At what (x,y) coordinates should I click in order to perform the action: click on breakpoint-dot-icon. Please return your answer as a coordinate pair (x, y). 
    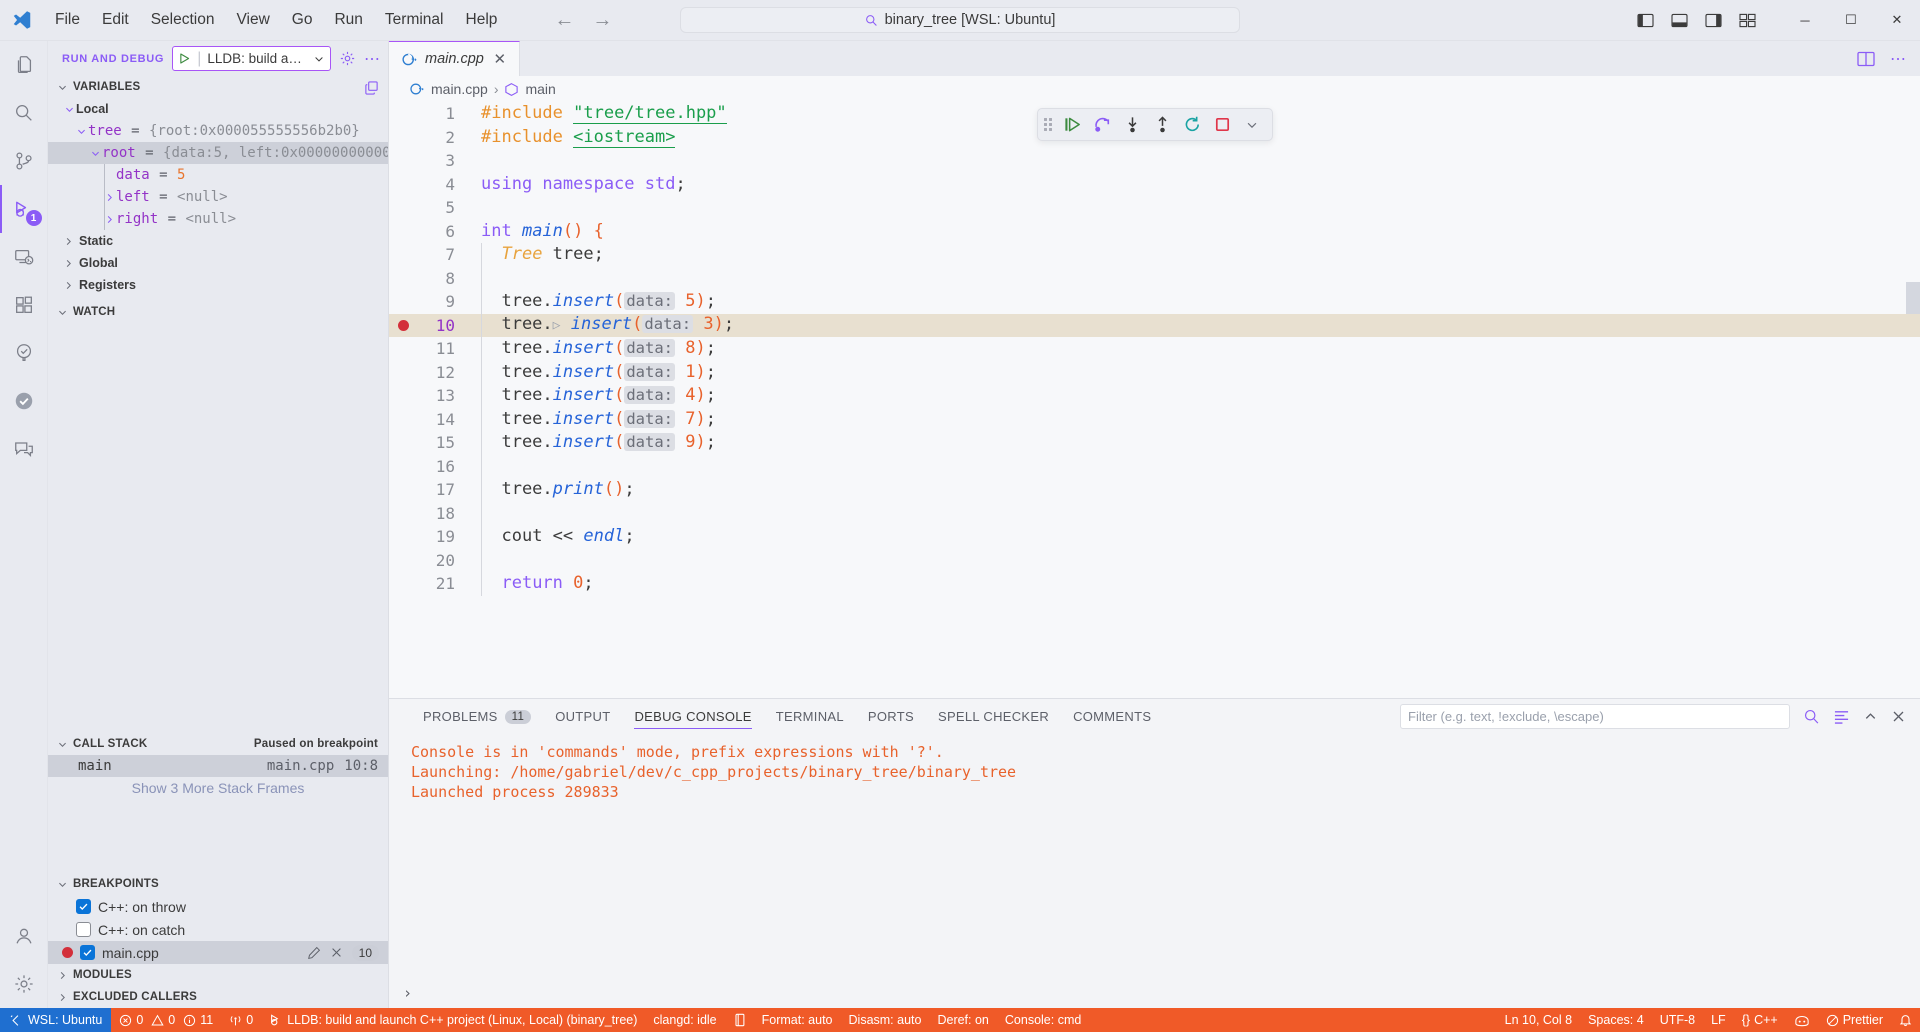
    Looking at the image, I should click on (403, 325).